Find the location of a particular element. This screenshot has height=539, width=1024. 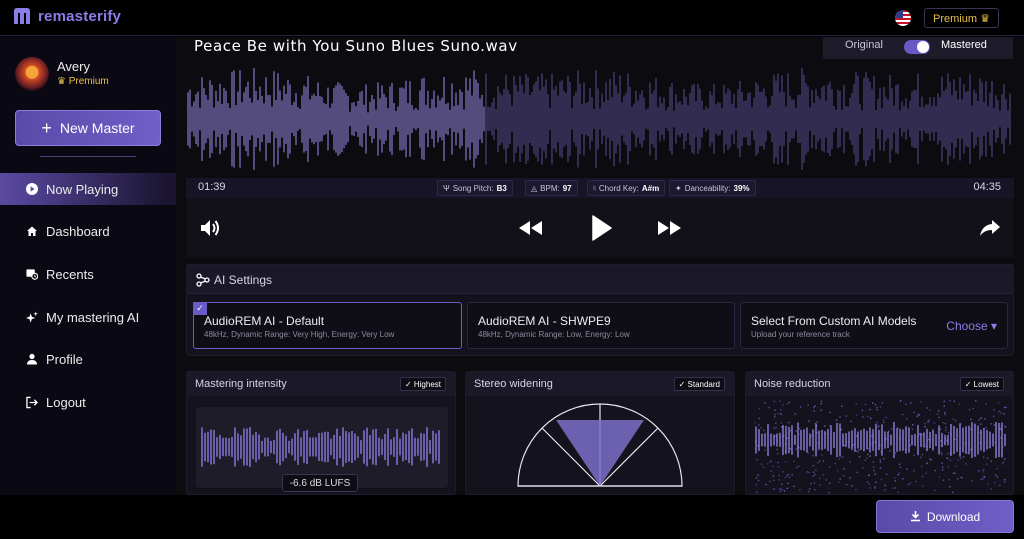

total-time: 04:35 is located at coordinates (987, 187).